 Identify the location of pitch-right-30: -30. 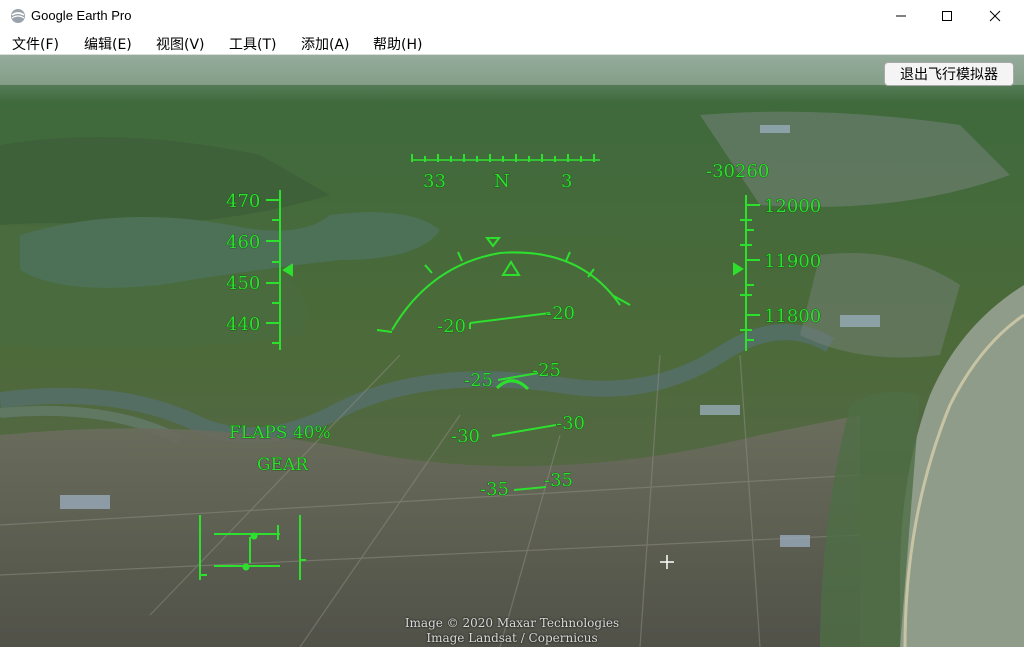
(570, 423).